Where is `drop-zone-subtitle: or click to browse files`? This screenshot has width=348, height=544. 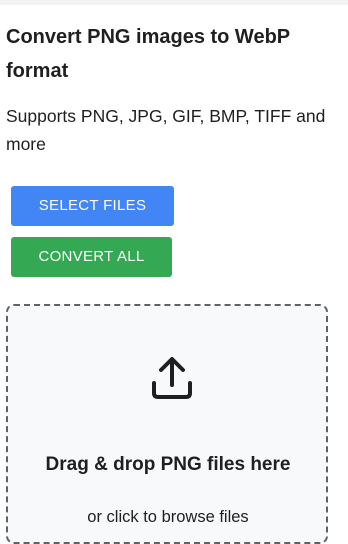 drop-zone-subtitle: or click to browse files is located at coordinates (168, 517).